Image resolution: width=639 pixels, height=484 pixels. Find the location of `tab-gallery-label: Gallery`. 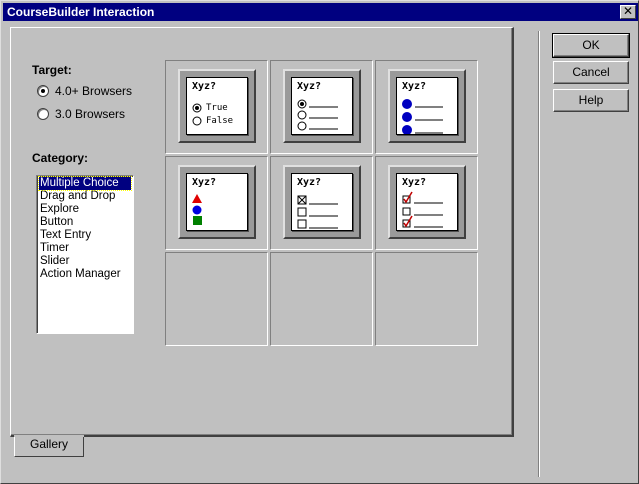

tab-gallery-label: Gallery is located at coordinates (48, 444).